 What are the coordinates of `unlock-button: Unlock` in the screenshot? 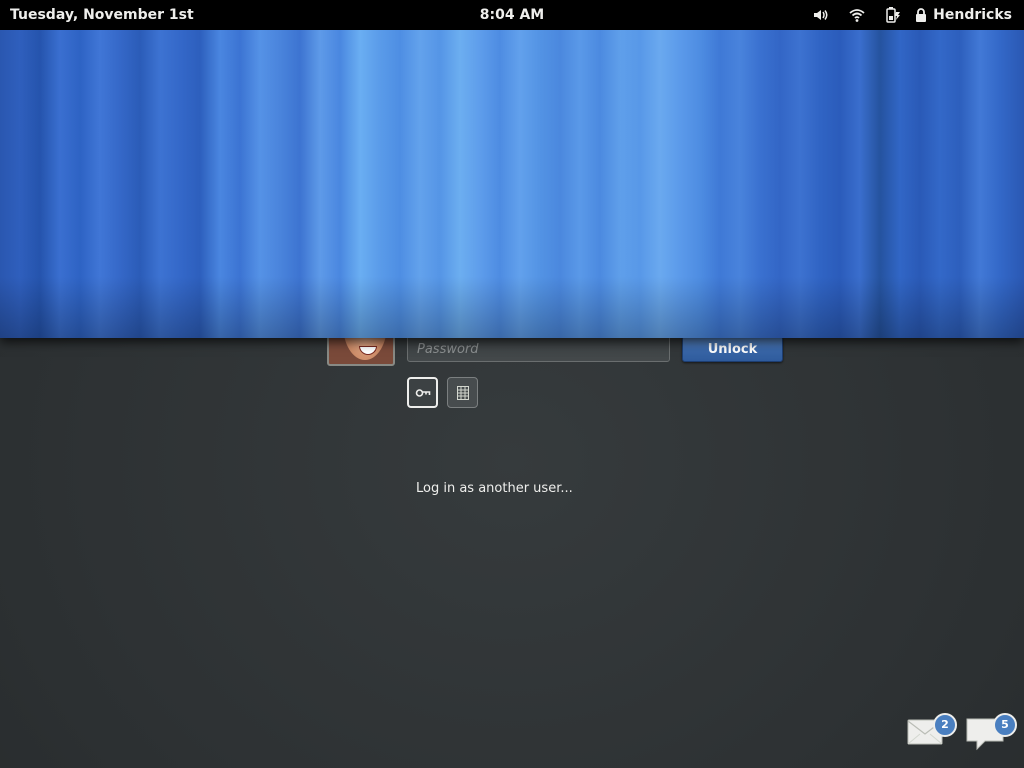 It's located at (732, 349).